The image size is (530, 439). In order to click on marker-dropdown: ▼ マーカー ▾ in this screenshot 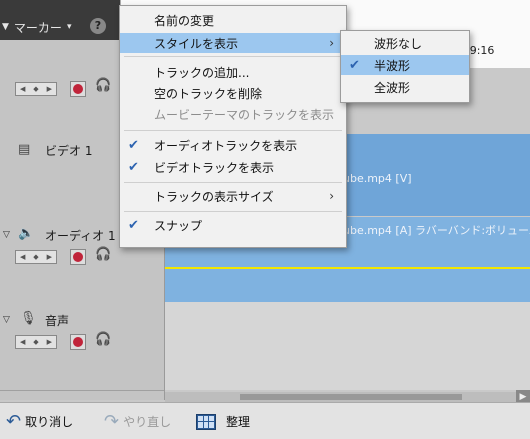, I will do `click(35, 27)`.